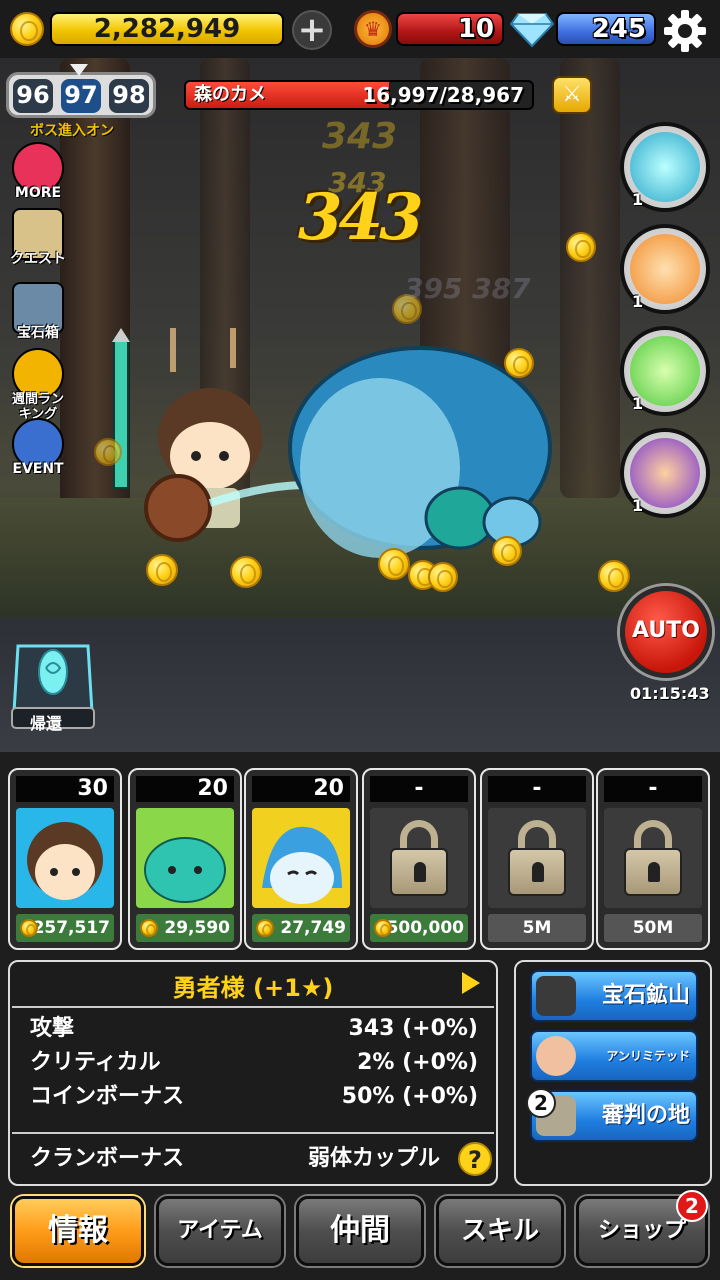 The height and width of the screenshot is (1280, 720). What do you see at coordinates (220, 1231) in the screenshot?
I see `tab-item: アイテム` at bounding box center [220, 1231].